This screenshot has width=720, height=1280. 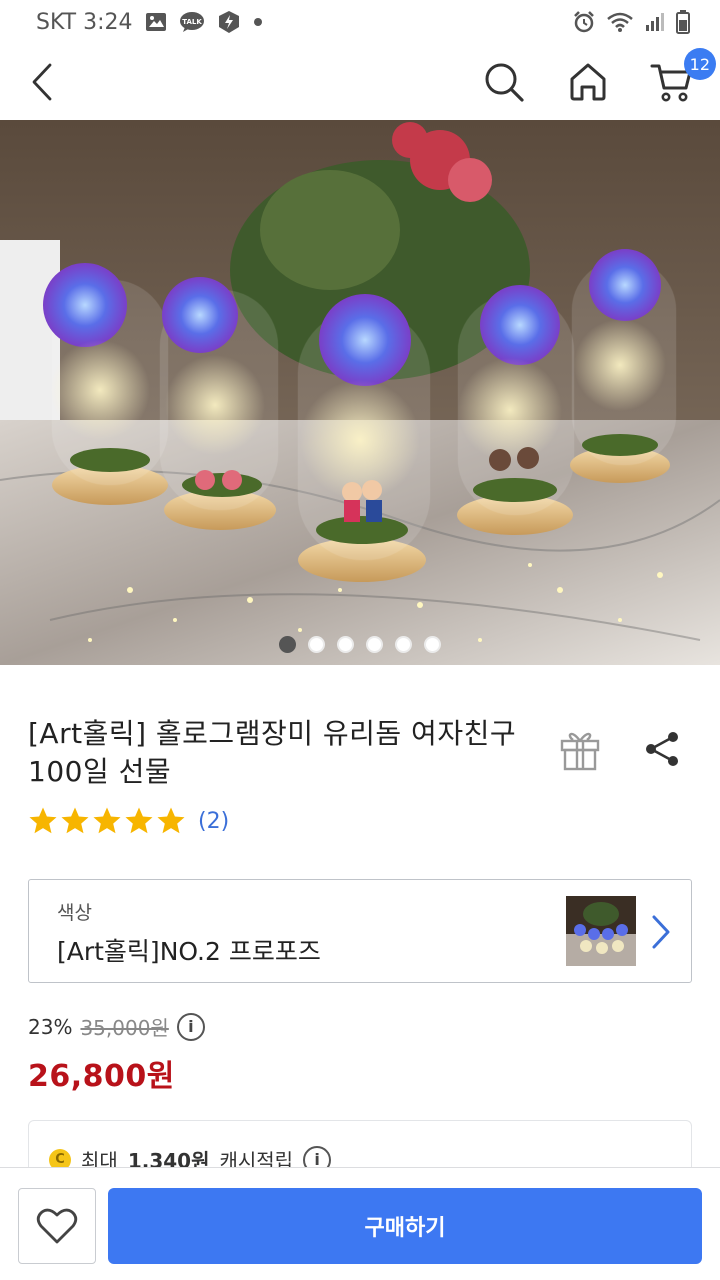 I want to click on heart-icon, so click(x=57, y=1226).